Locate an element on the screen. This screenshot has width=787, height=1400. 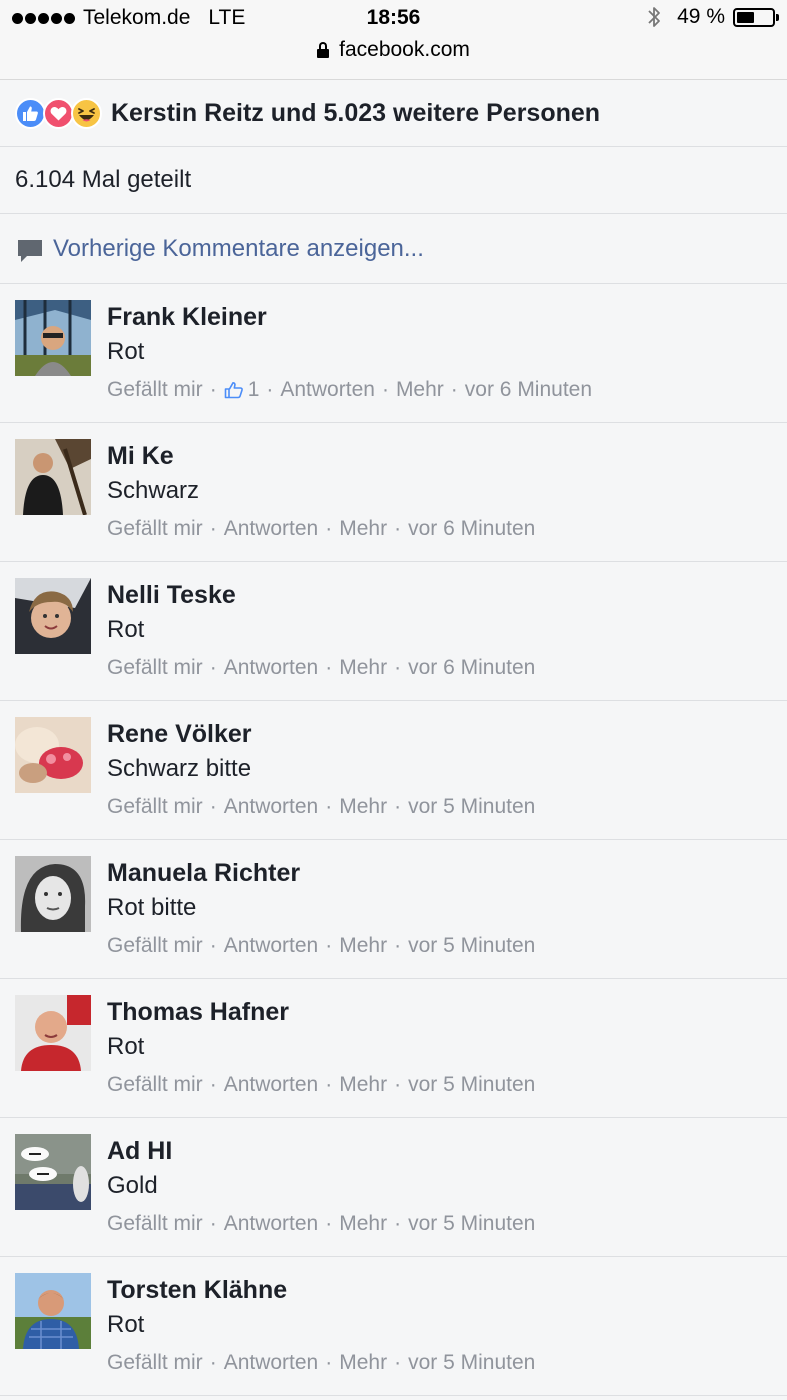
reactions-summary: Kerstin Reitz und 5.023 weitere Personen is located at coordinates (393, 113).